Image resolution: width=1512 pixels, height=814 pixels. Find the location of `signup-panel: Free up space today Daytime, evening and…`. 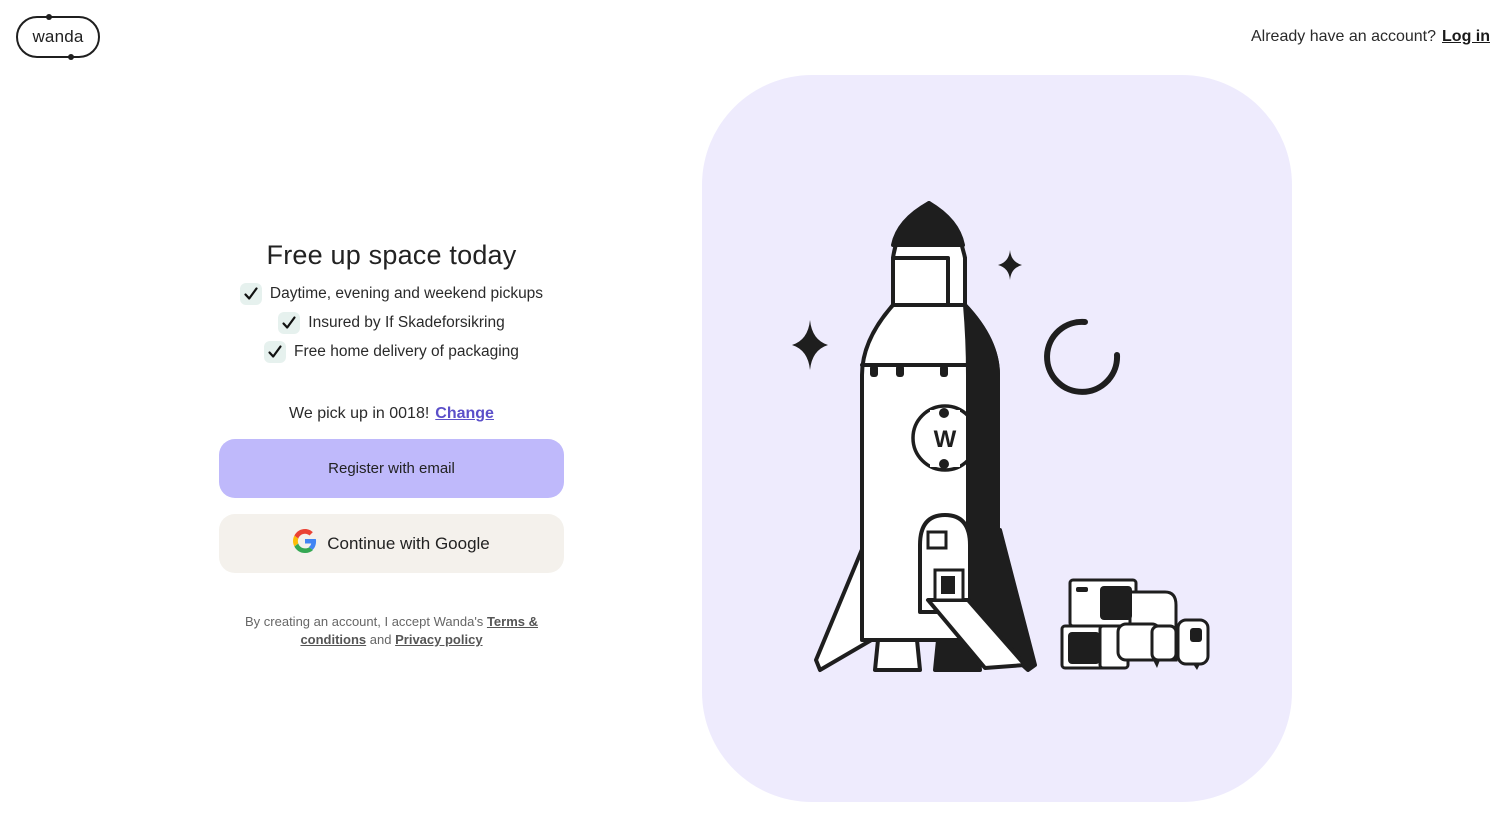

signup-panel: Free up space today Daytime, evening and… is located at coordinates (391, 451).